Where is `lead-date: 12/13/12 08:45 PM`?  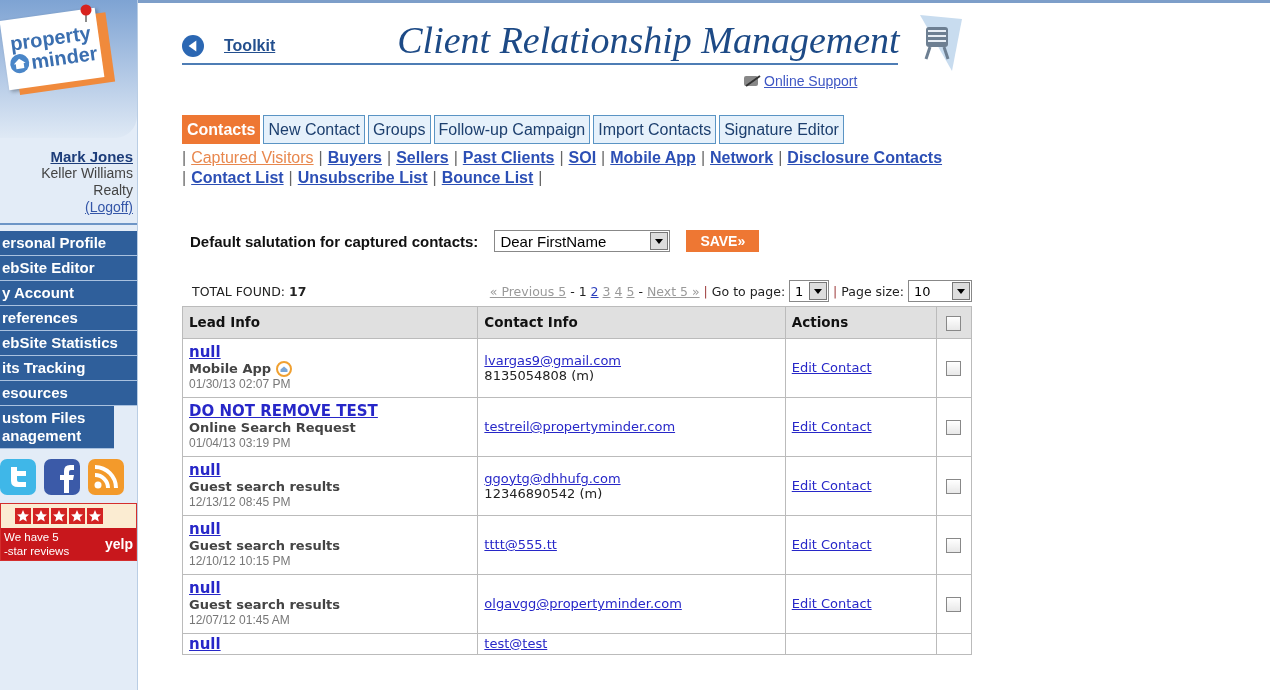 lead-date: 12/13/12 08:45 PM is located at coordinates (240, 502).